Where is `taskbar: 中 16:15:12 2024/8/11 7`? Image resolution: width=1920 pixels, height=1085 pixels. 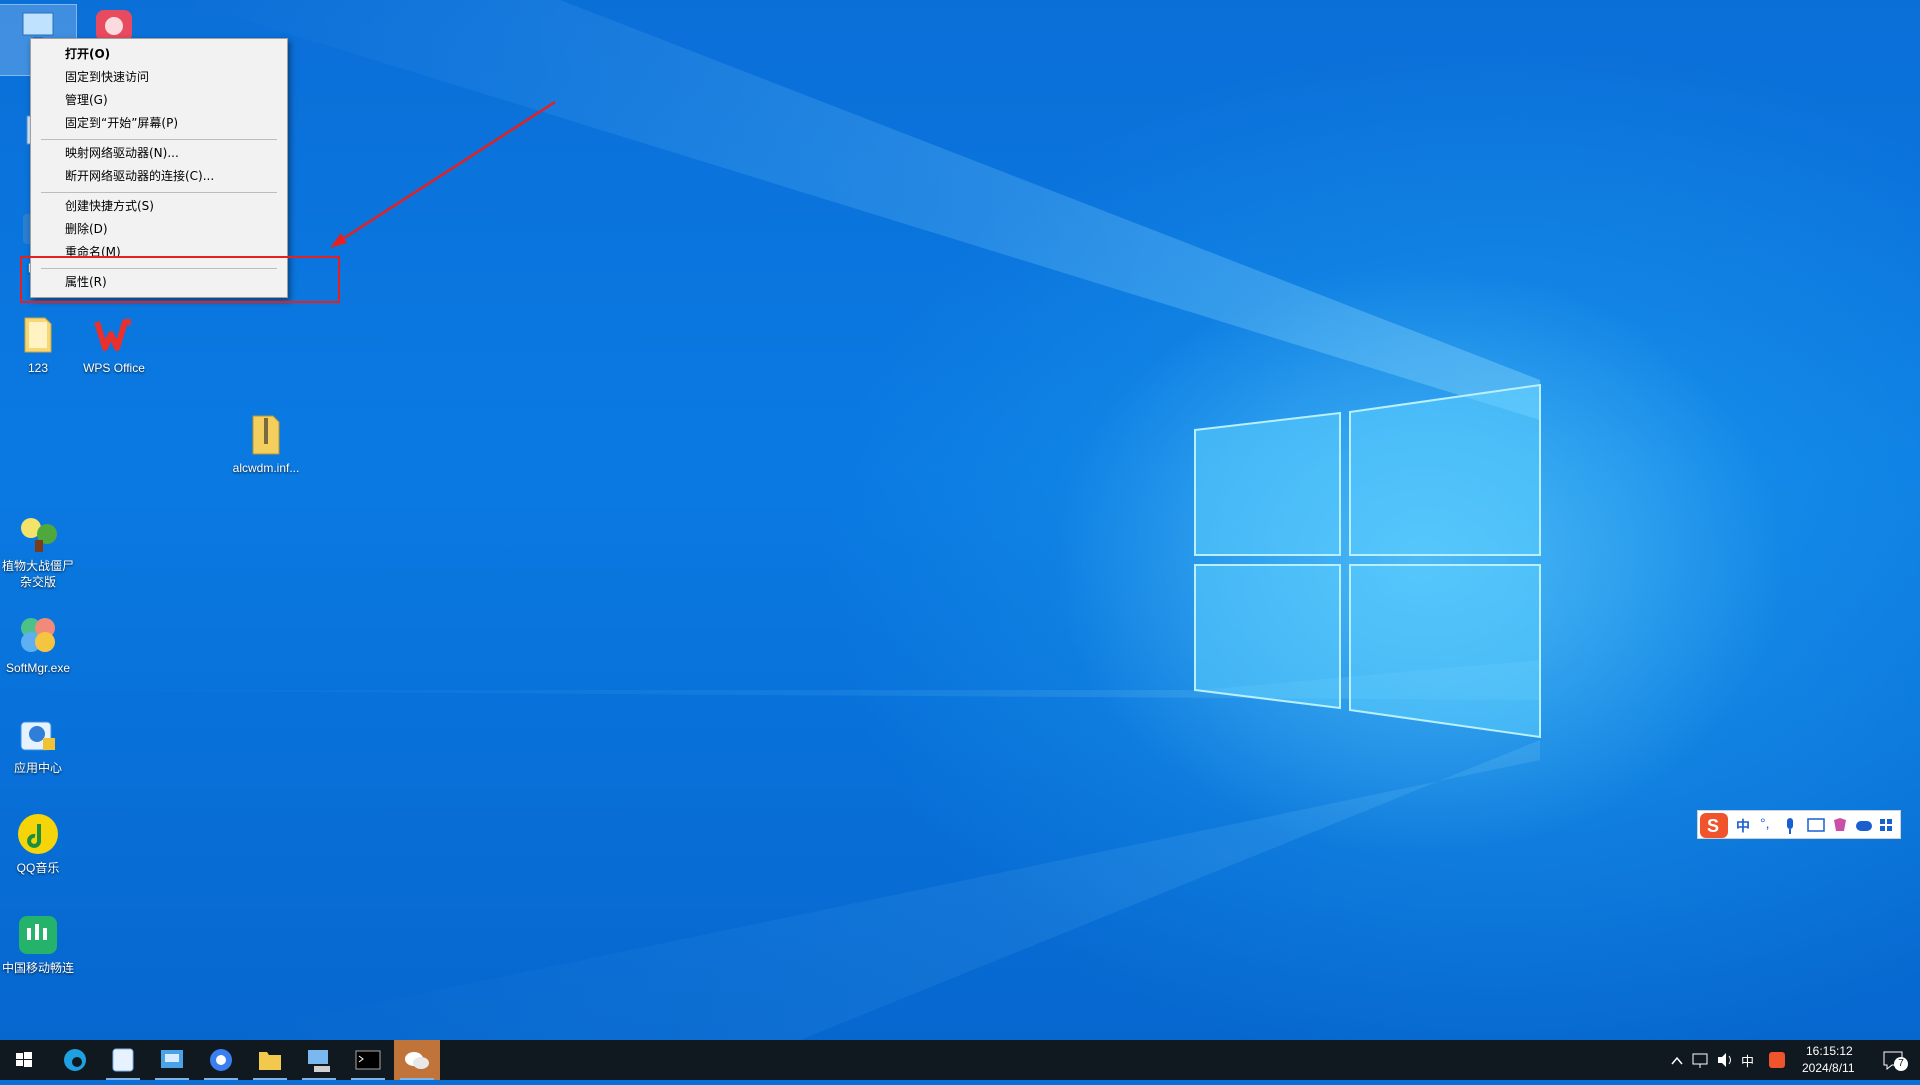
taskbar: 中 16:15:12 2024/8/11 7 is located at coordinates (960, 1060).